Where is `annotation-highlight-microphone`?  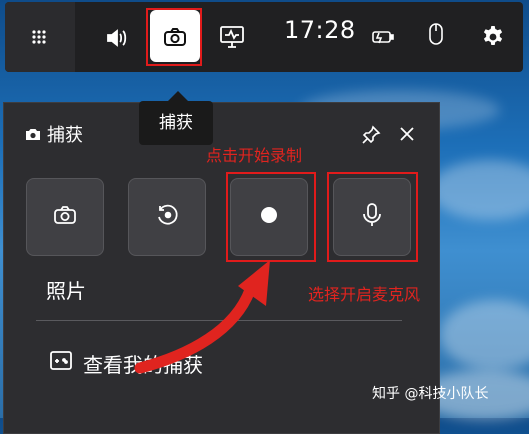
annotation-highlight-microphone is located at coordinates (372, 217).